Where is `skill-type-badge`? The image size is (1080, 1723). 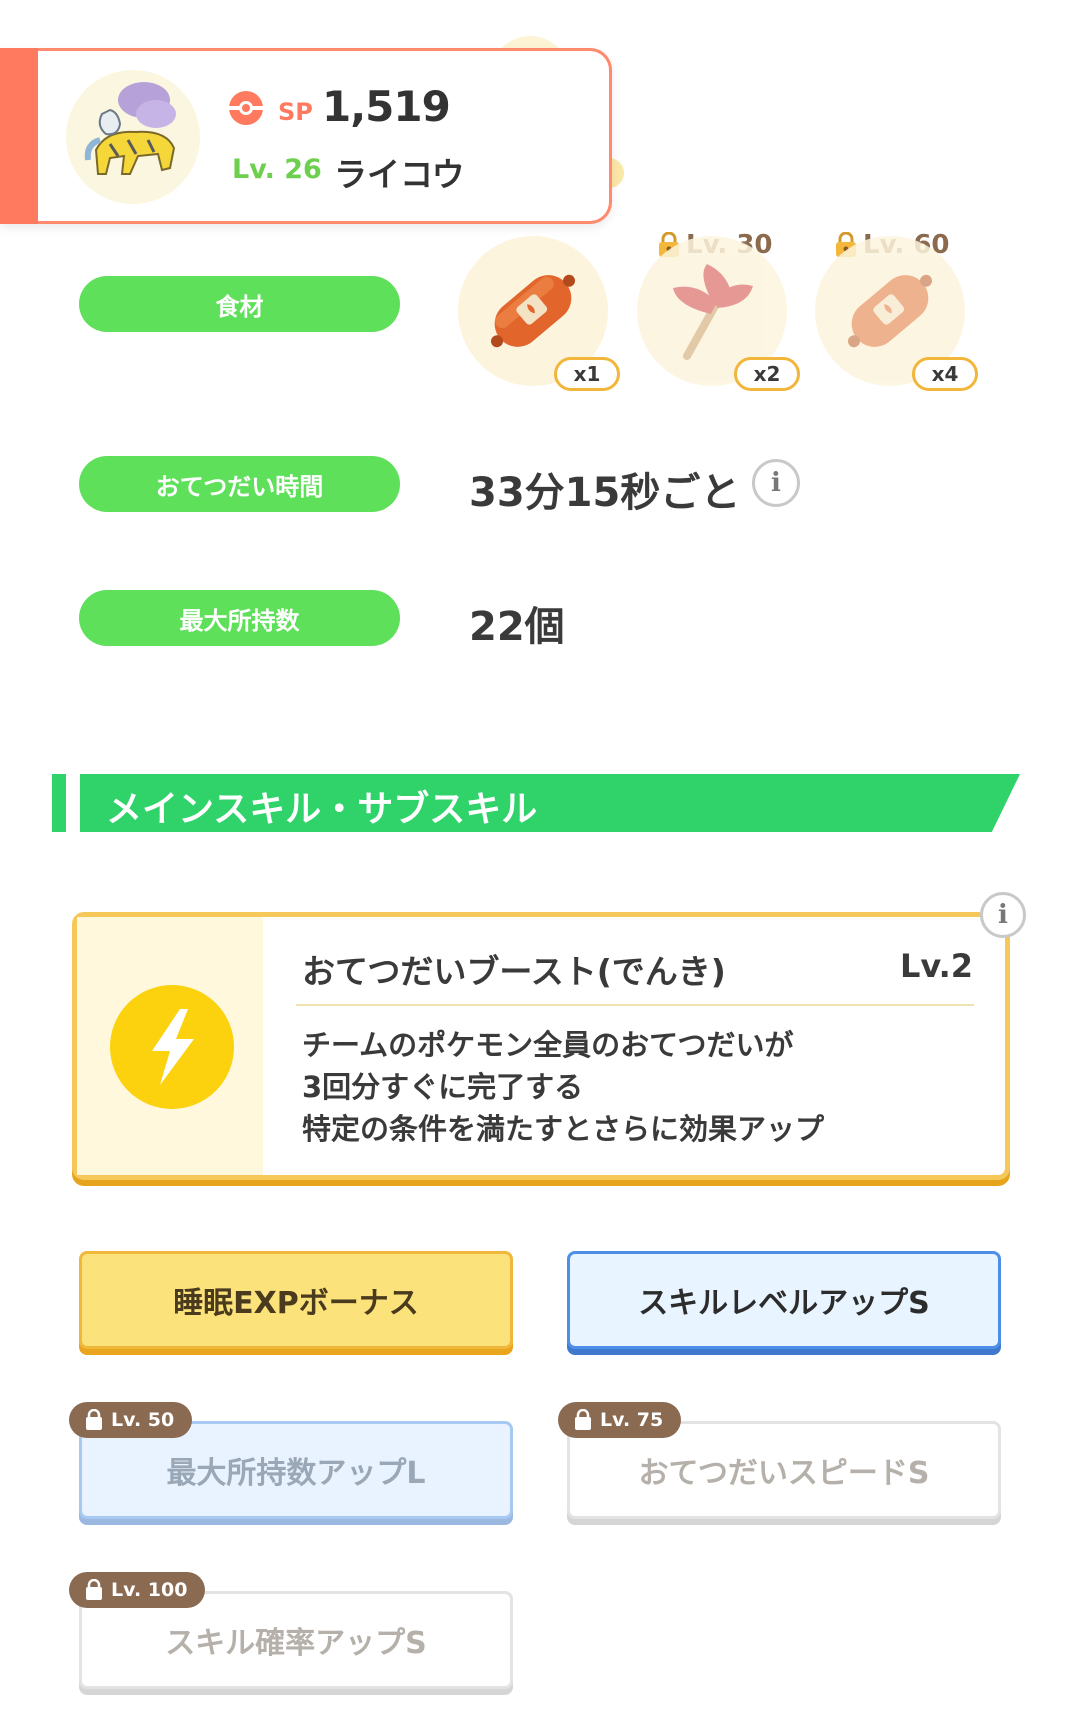
skill-type-badge is located at coordinates (172, 1047).